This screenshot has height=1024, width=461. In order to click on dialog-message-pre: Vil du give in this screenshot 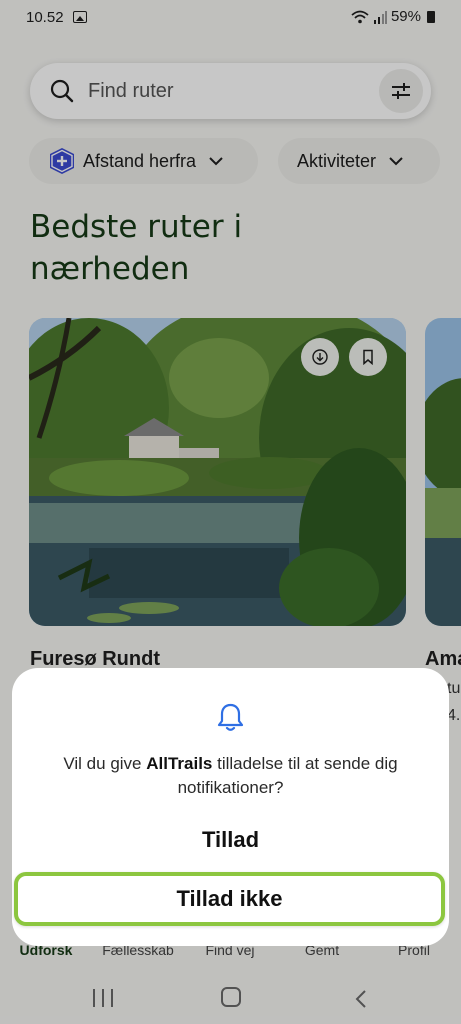, I will do `click(105, 763)`.